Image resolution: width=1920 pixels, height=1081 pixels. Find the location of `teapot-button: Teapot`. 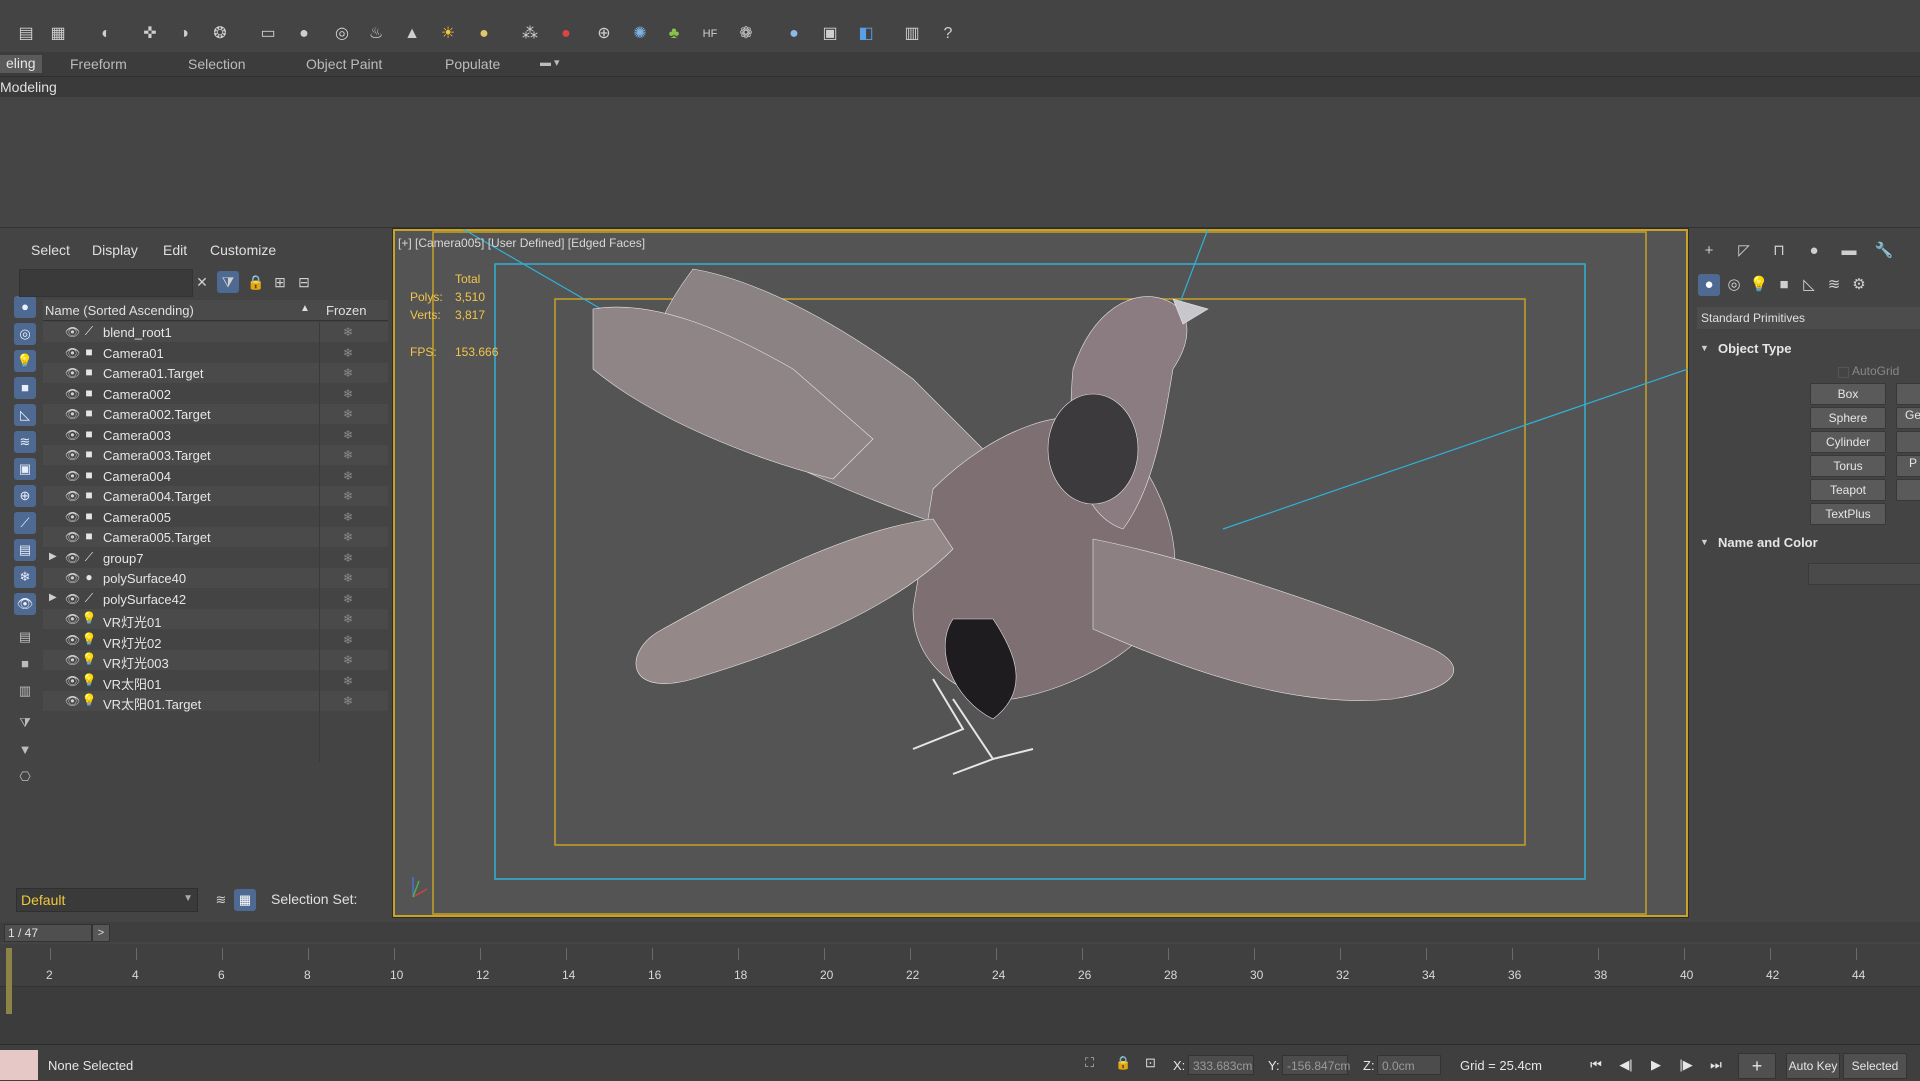

teapot-button: Teapot is located at coordinates (1848, 490).